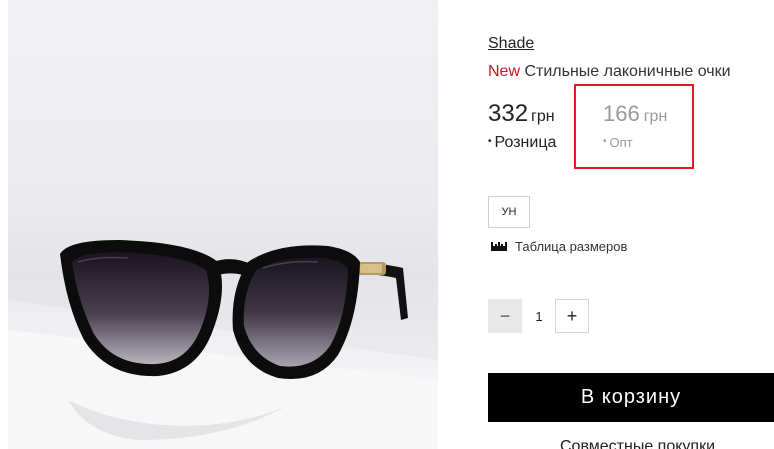  What do you see at coordinates (525, 142) in the screenshot?
I see `retail-label-text: Розница` at bounding box center [525, 142].